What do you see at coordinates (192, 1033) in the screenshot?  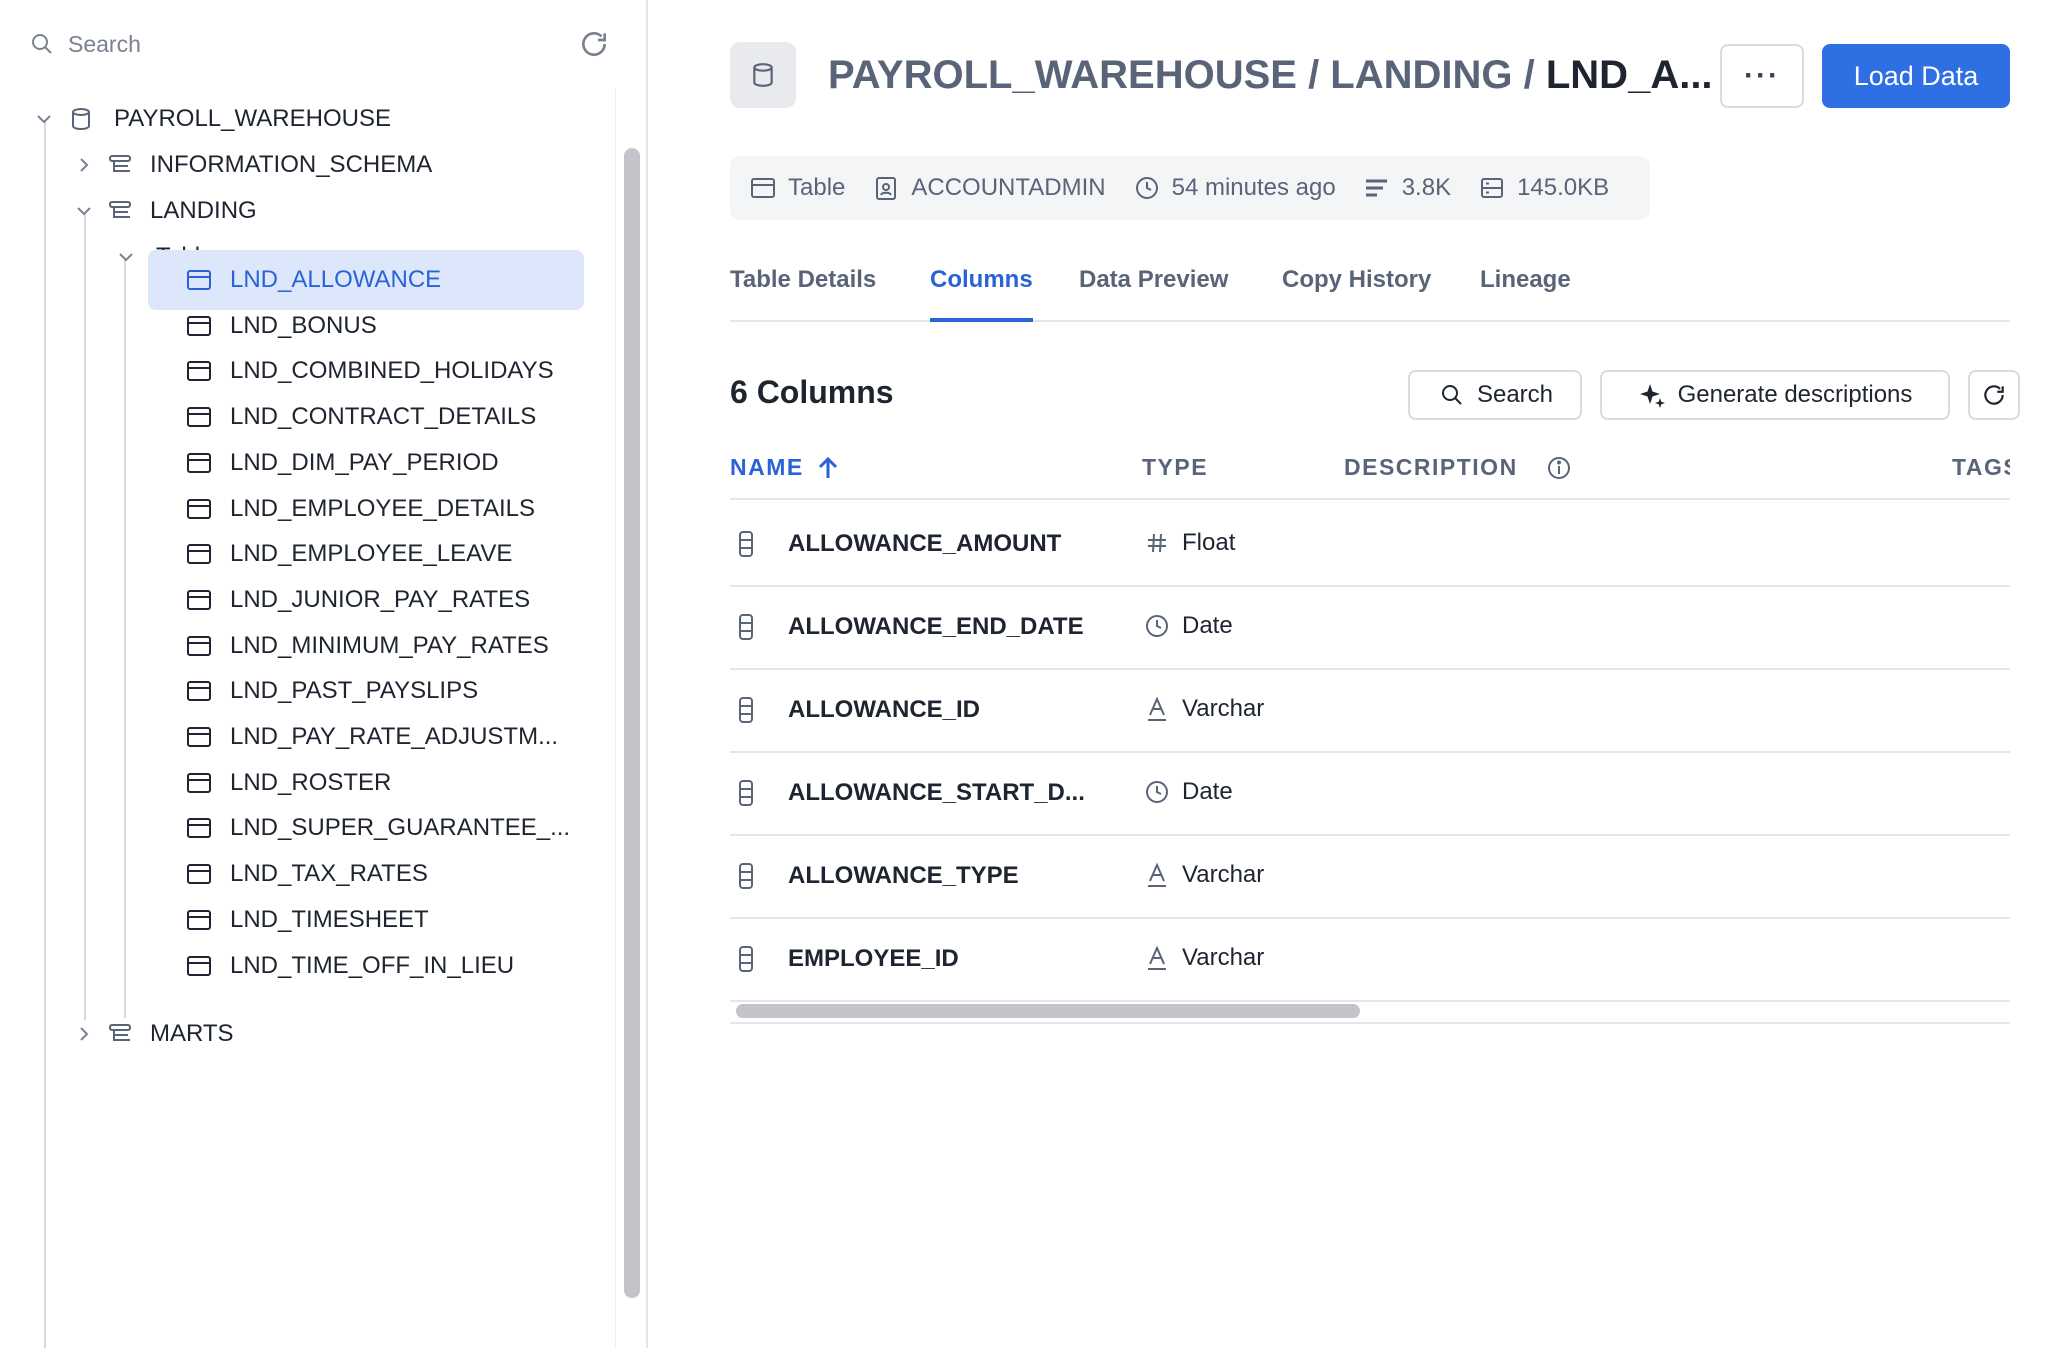 I see `tree-schema-label: MARTS` at bounding box center [192, 1033].